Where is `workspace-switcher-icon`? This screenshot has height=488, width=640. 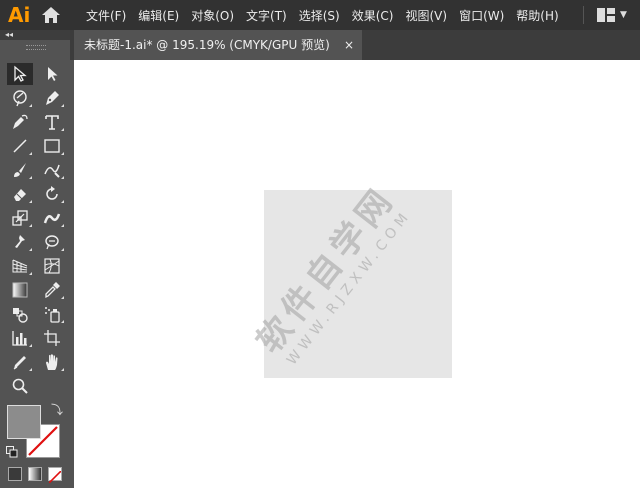 workspace-switcher-icon is located at coordinates (606, 15).